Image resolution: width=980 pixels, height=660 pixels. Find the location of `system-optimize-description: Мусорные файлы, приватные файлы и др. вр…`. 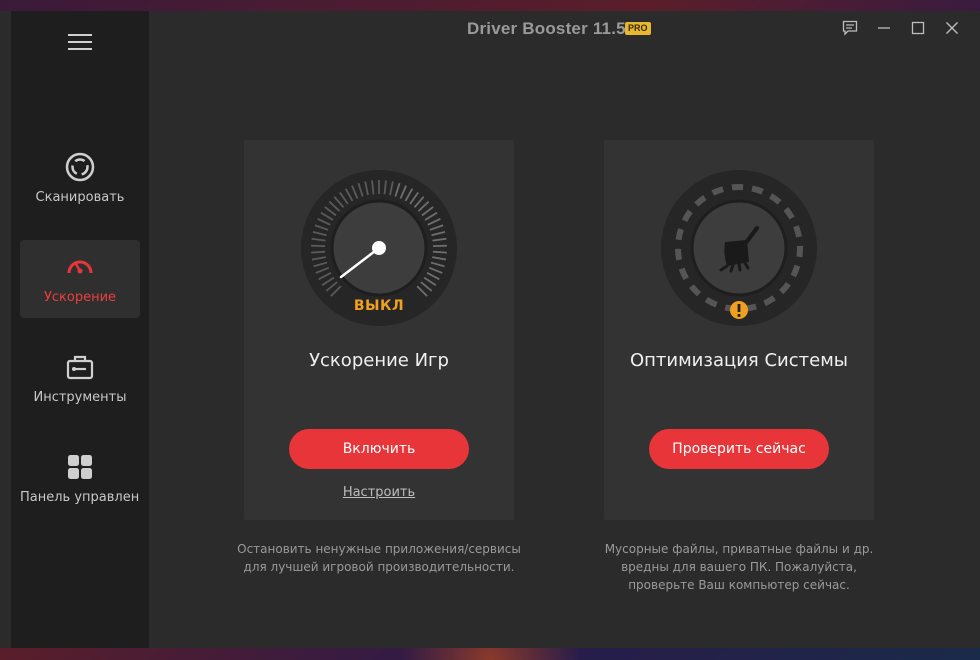

system-optimize-description: Мусорные файлы, приватные файлы и др. вр… is located at coordinates (739, 567).